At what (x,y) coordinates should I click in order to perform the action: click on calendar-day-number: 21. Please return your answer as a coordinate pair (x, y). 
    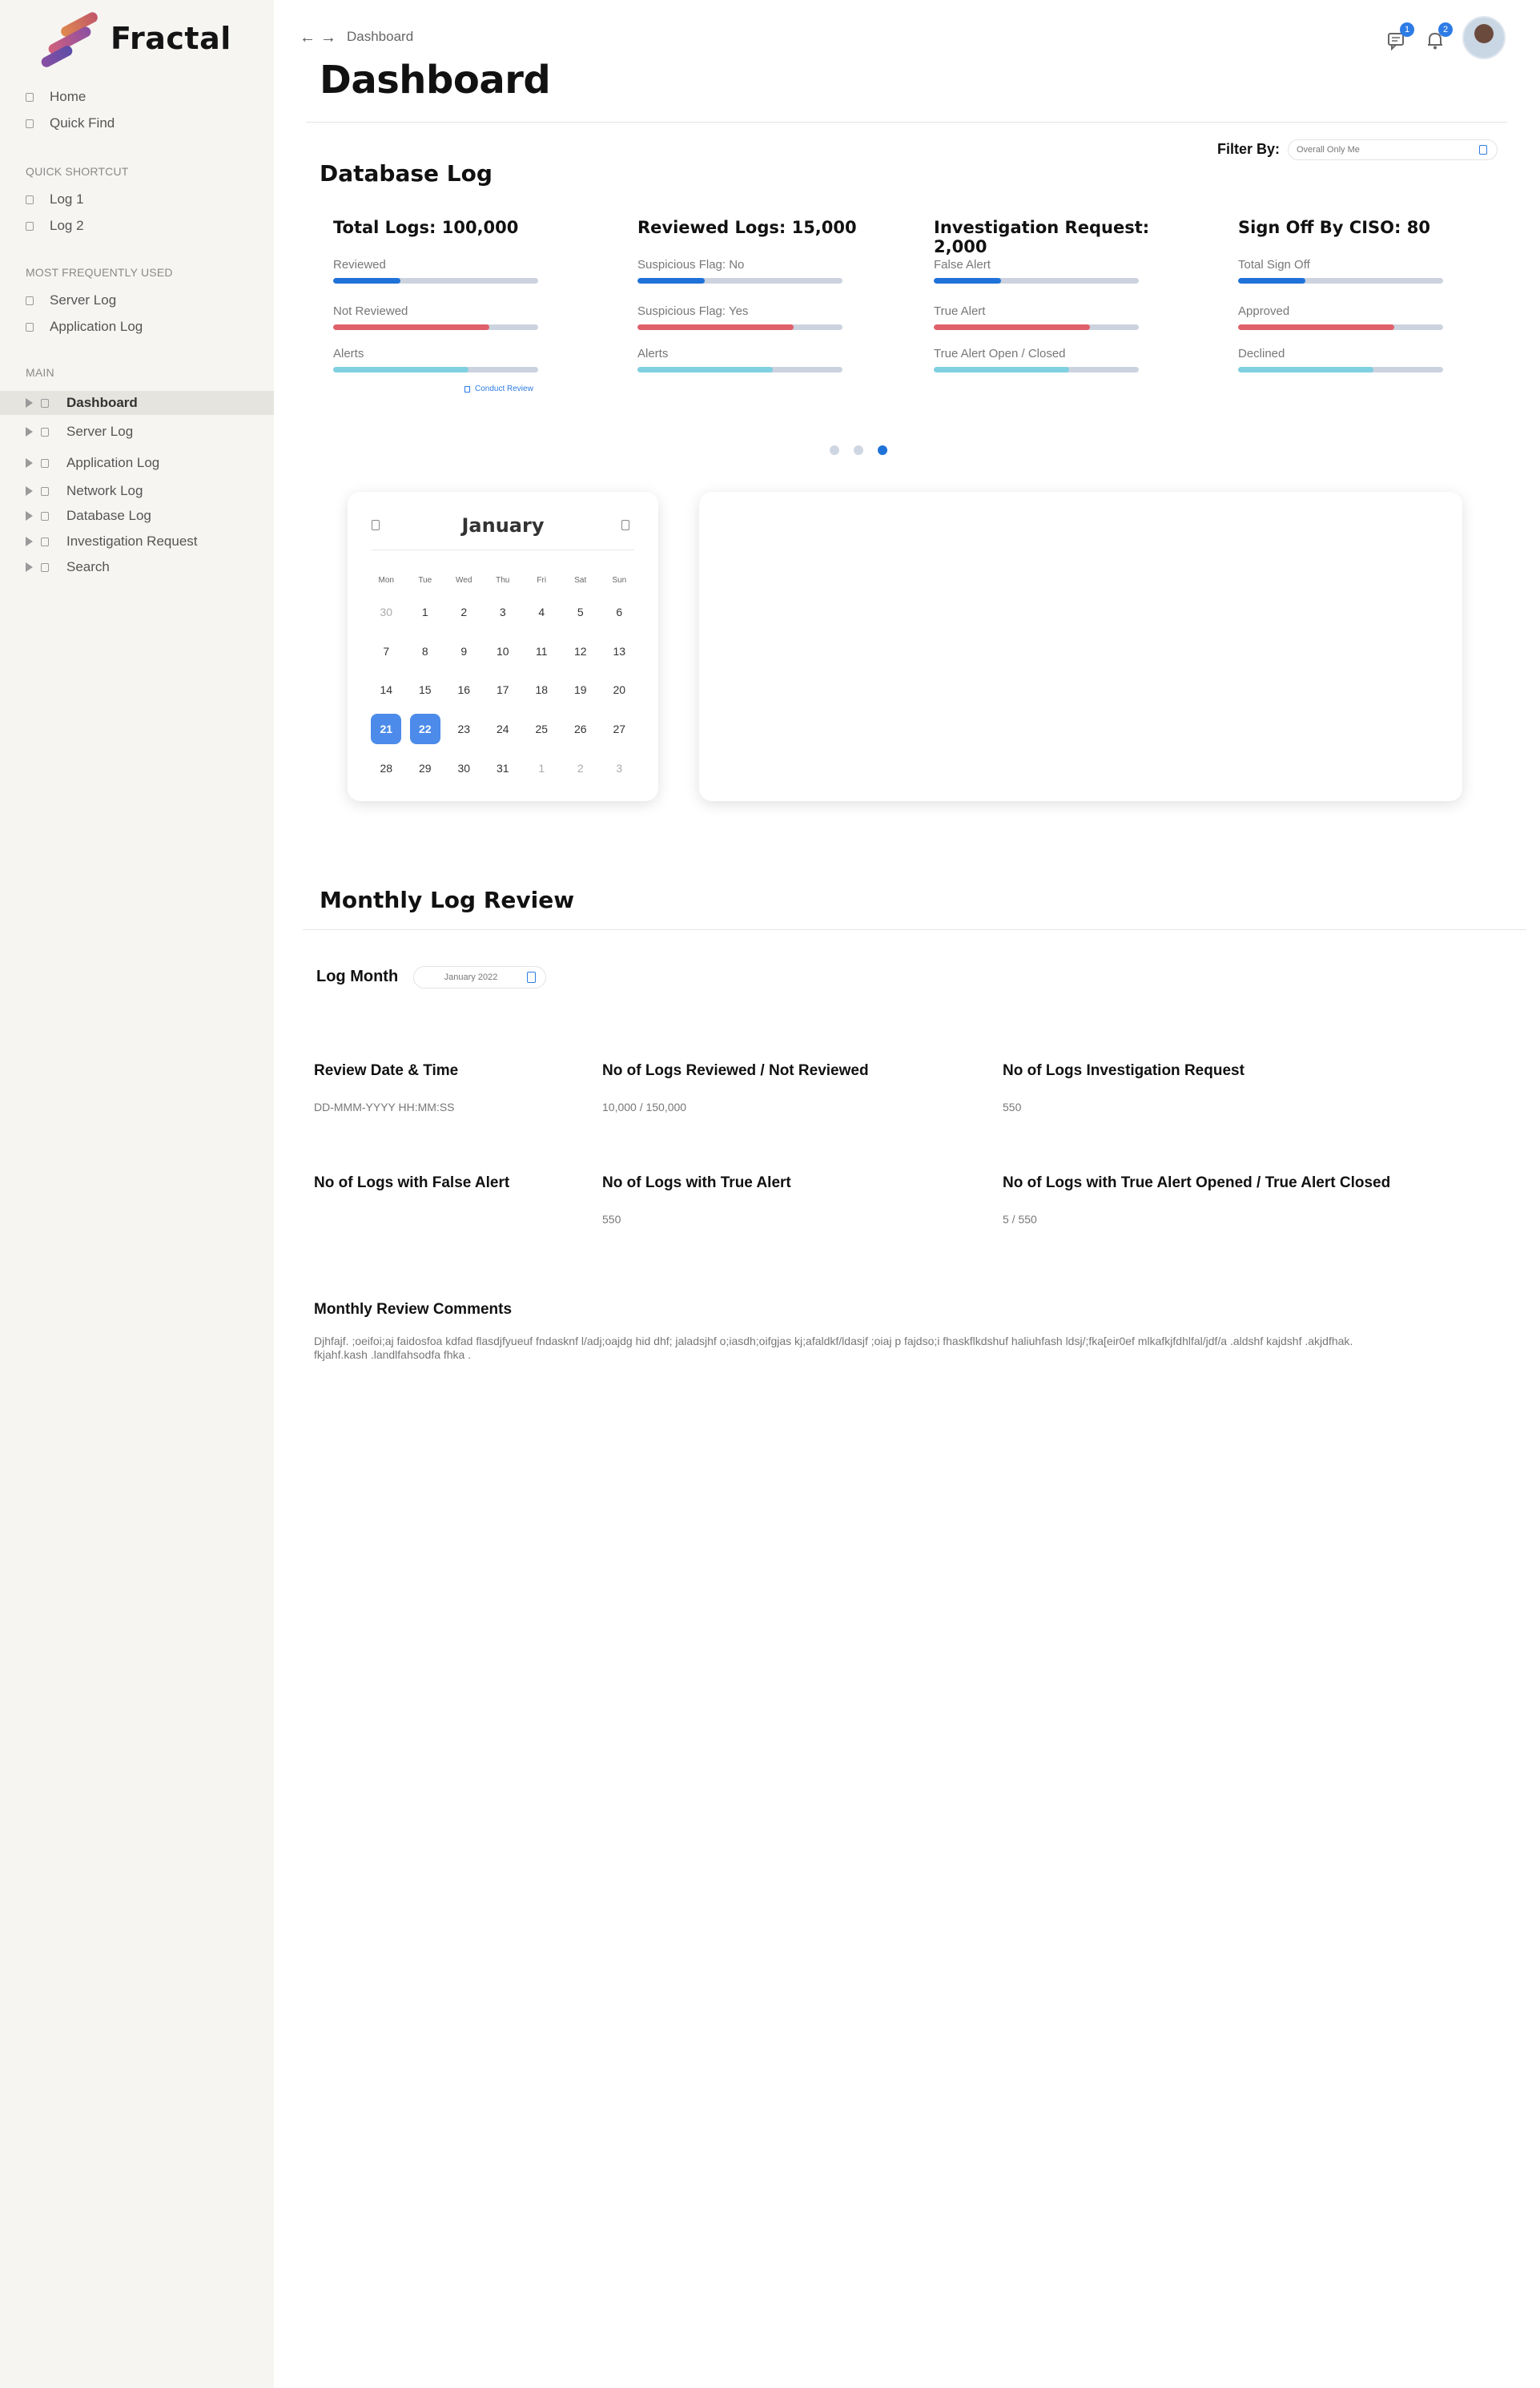
    Looking at the image, I should click on (386, 729).